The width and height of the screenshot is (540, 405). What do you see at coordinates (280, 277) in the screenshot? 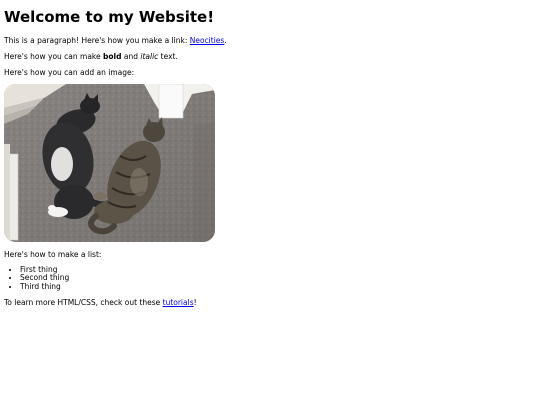
I see `list-item: Second thing` at bounding box center [280, 277].